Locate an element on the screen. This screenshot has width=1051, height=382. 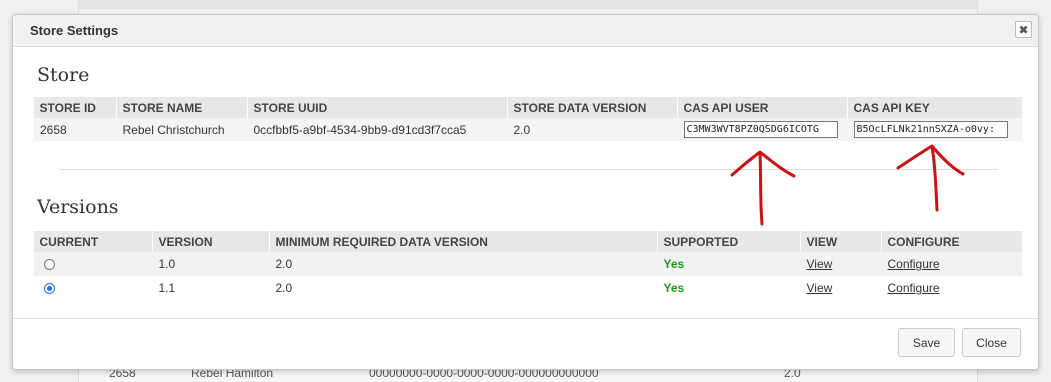
versions-heading: Versions is located at coordinates (78, 207).